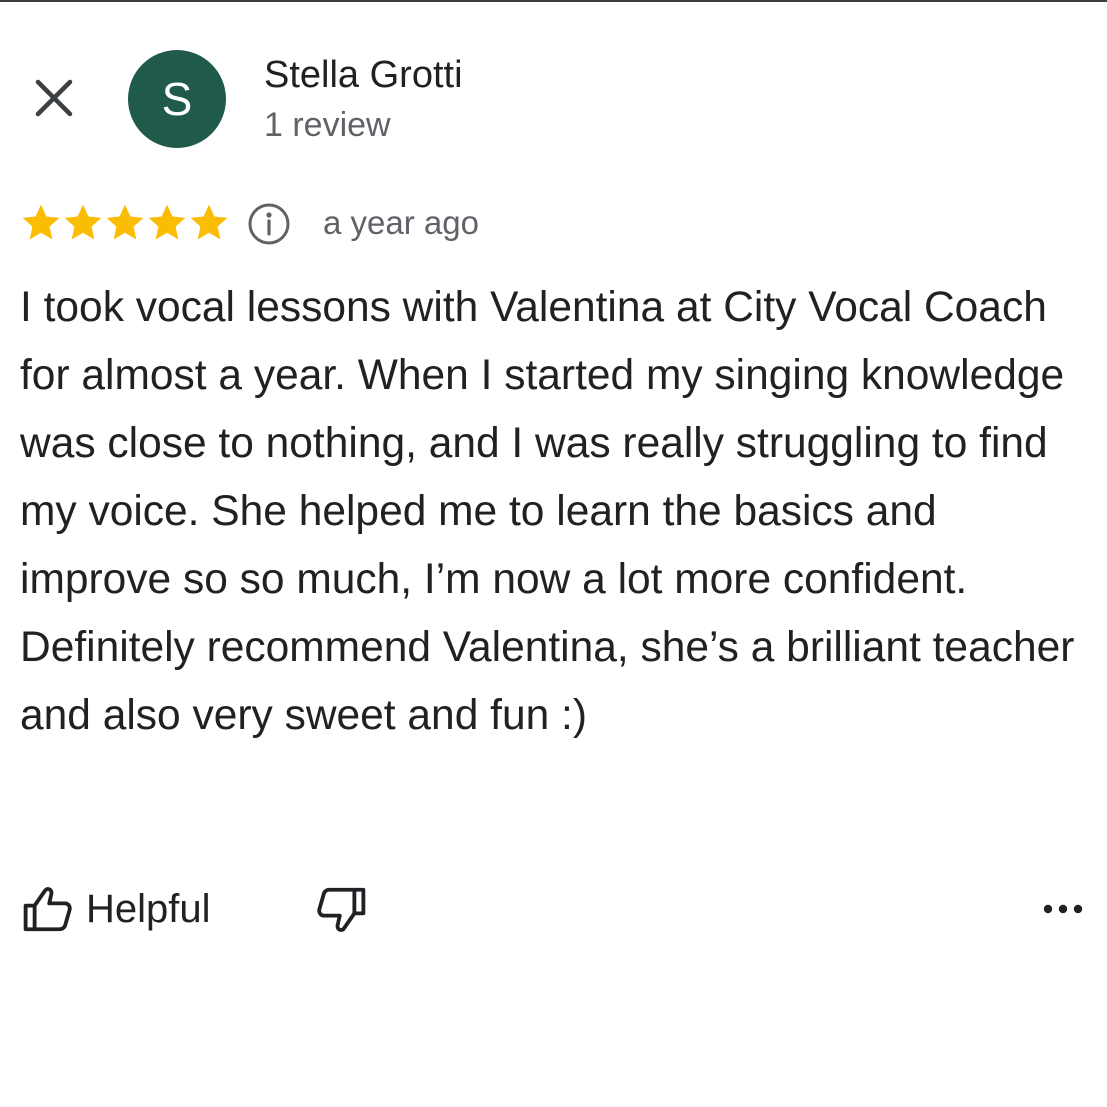 This screenshot has height=1107, width=1107. I want to click on helpful-label: Helpful, so click(148, 909).